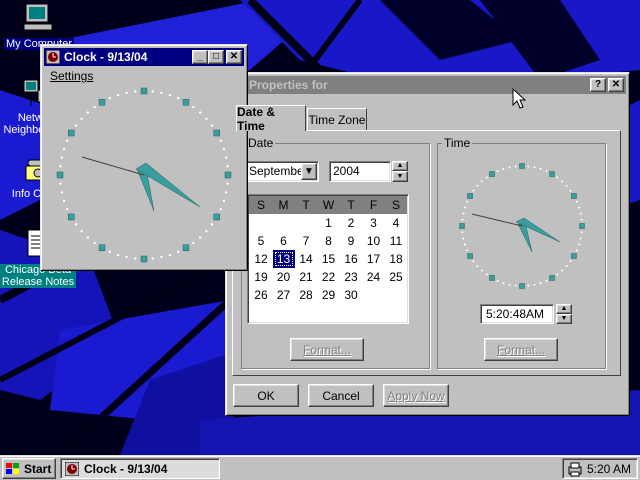 The height and width of the screenshot is (480, 640). What do you see at coordinates (261, 295) in the screenshot?
I see `calendar-day: 26` at bounding box center [261, 295].